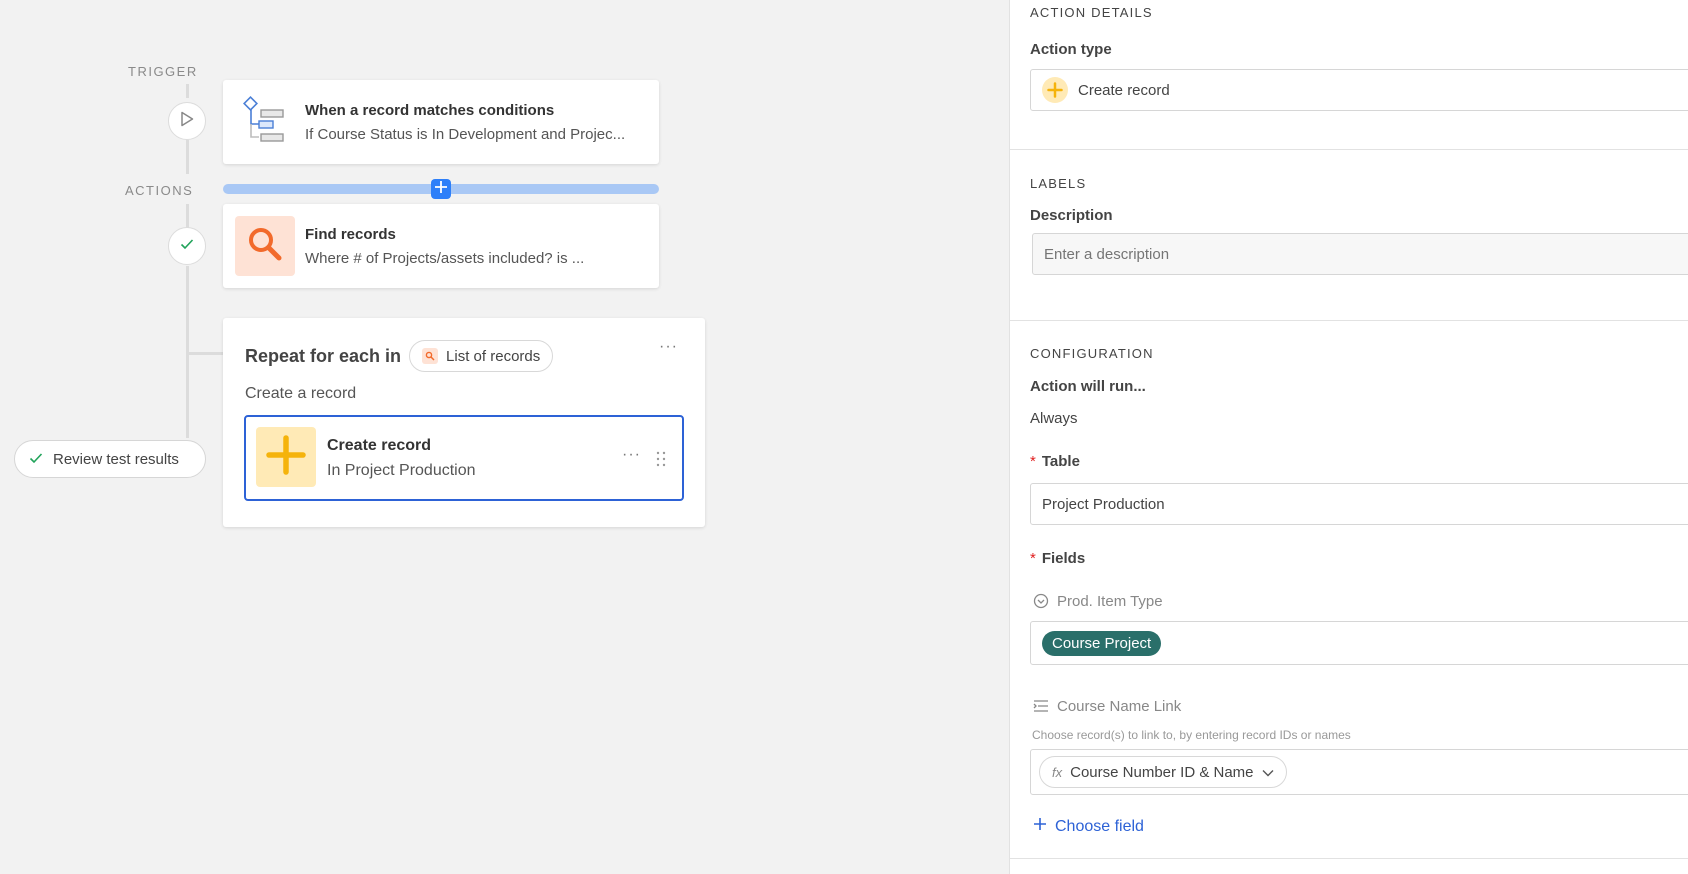 This screenshot has width=1688, height=874. Describe the element at coordinates (1360, 254) in the screenshot. I see `description-input` at that location.